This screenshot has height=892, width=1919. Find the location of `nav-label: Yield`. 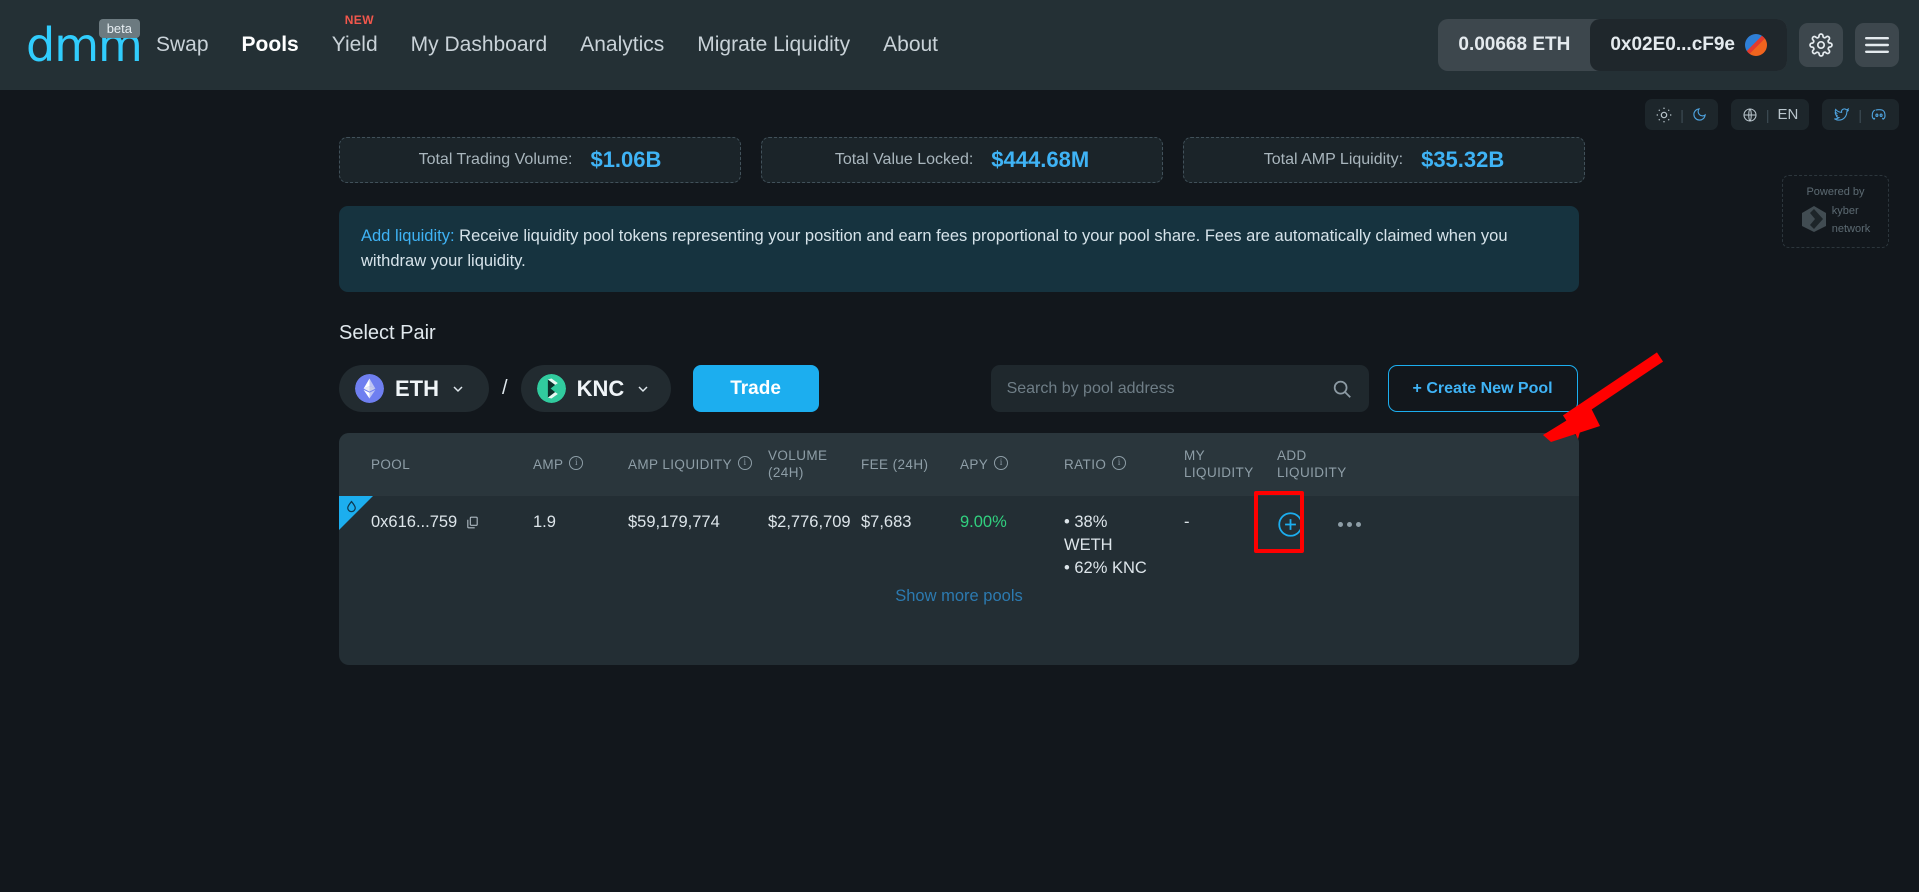

nav-label: Yield is located at coordinates (354, 44).